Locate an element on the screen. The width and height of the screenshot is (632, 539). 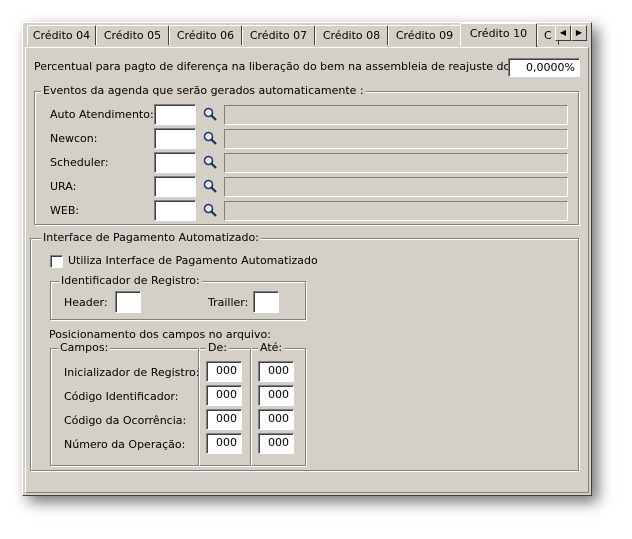
header-label: Header: is located at coordinates (86, 302).